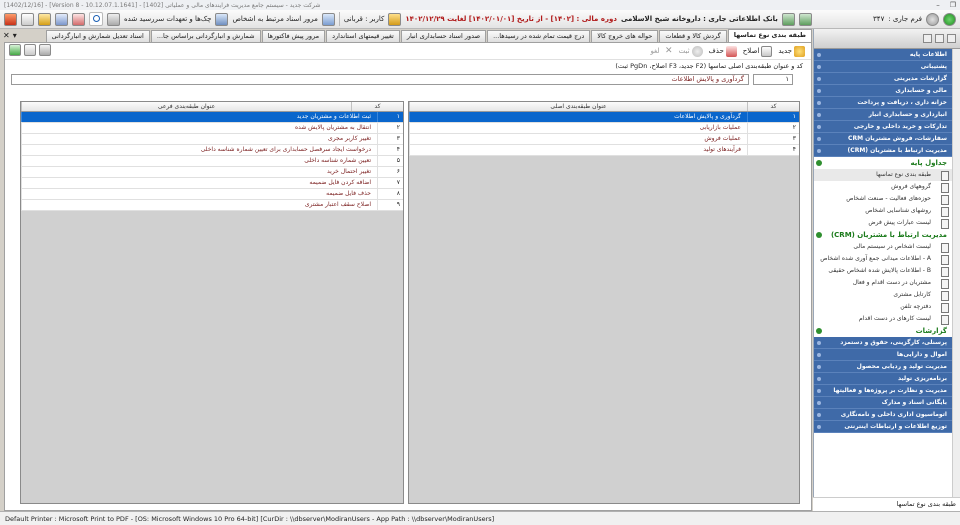  I want to click on tab-8: اسناد تعدیل شمارش و انبارگردانی, so click(97, 35).